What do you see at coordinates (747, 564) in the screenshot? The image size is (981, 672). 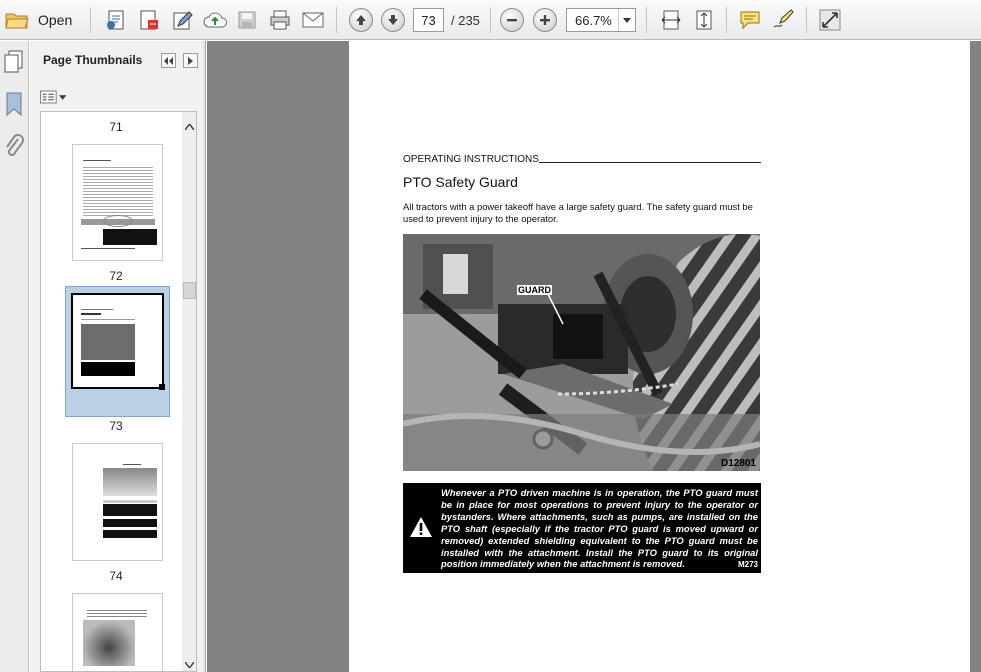 I see `warning-code: M273` at bounding box center [747, 564].